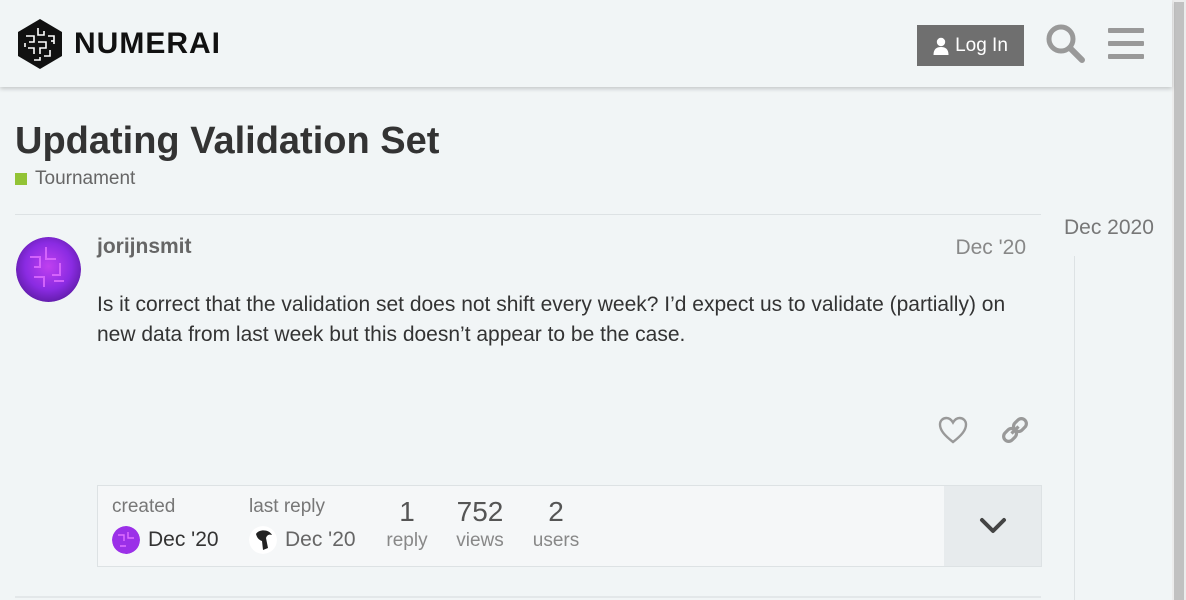 This screenshot has width=1186, height=600. Describe the element at coordinates (85, 178) in the screenshot. I see `category-name: Tournament` at that location.